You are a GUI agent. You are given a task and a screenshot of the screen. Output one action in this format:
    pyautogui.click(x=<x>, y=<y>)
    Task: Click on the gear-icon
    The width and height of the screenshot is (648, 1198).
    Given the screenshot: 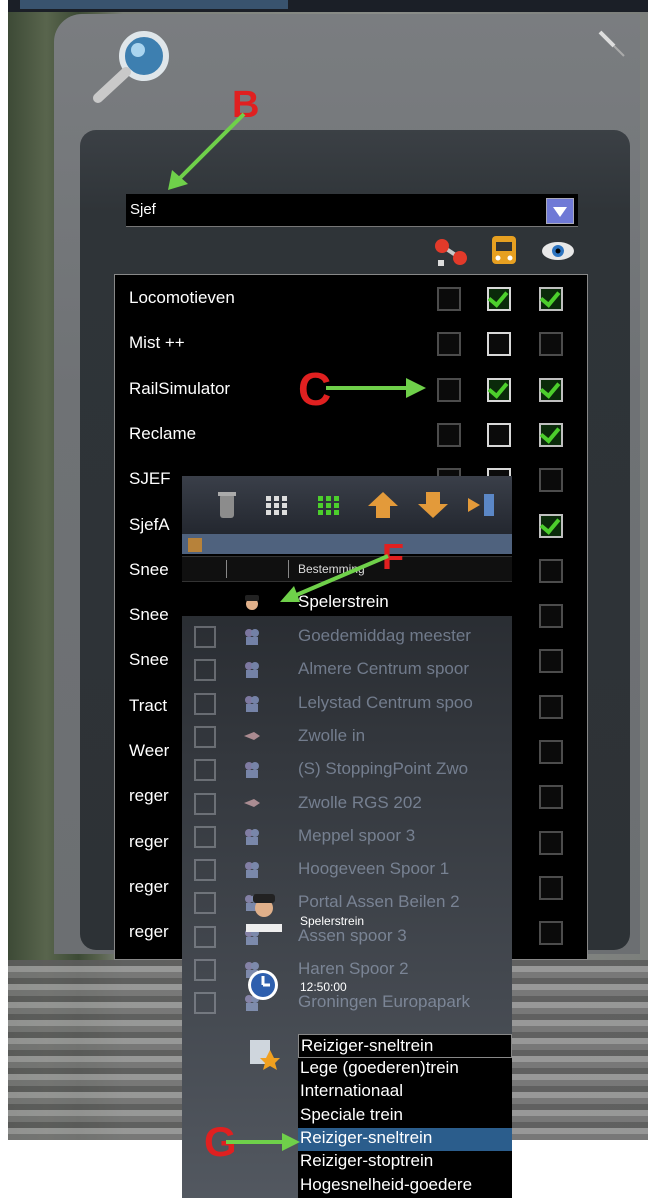 What is the action you would take?
    pyautogui.click(x=252, y=637)
    